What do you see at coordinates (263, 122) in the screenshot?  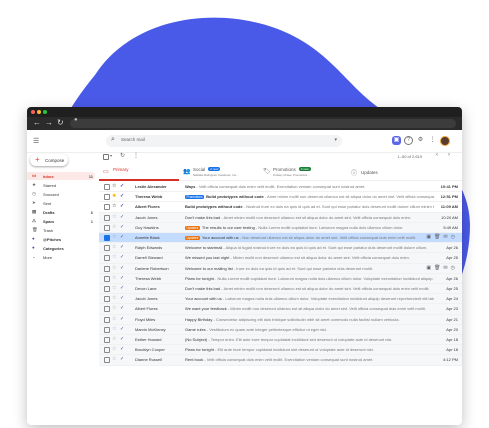 I see `address-bar: ●` at bounding box center [263, 122].